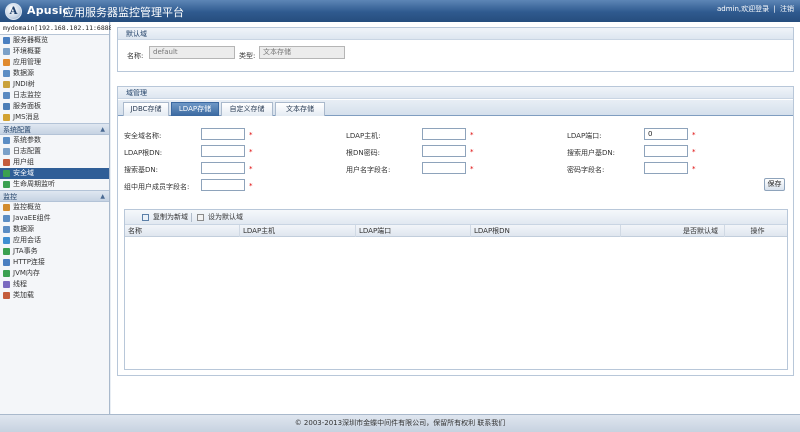  What do you see at coordinates (54, 218) in the screenshot?
I see `sidebar-item: JavaEE组件` at bounding box center [54, 218].